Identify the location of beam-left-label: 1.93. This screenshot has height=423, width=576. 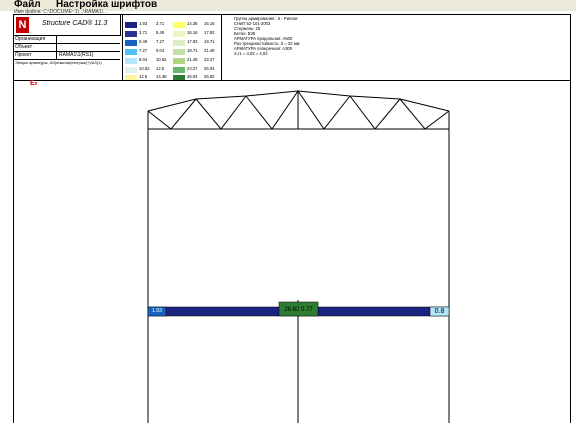
(157, 311).